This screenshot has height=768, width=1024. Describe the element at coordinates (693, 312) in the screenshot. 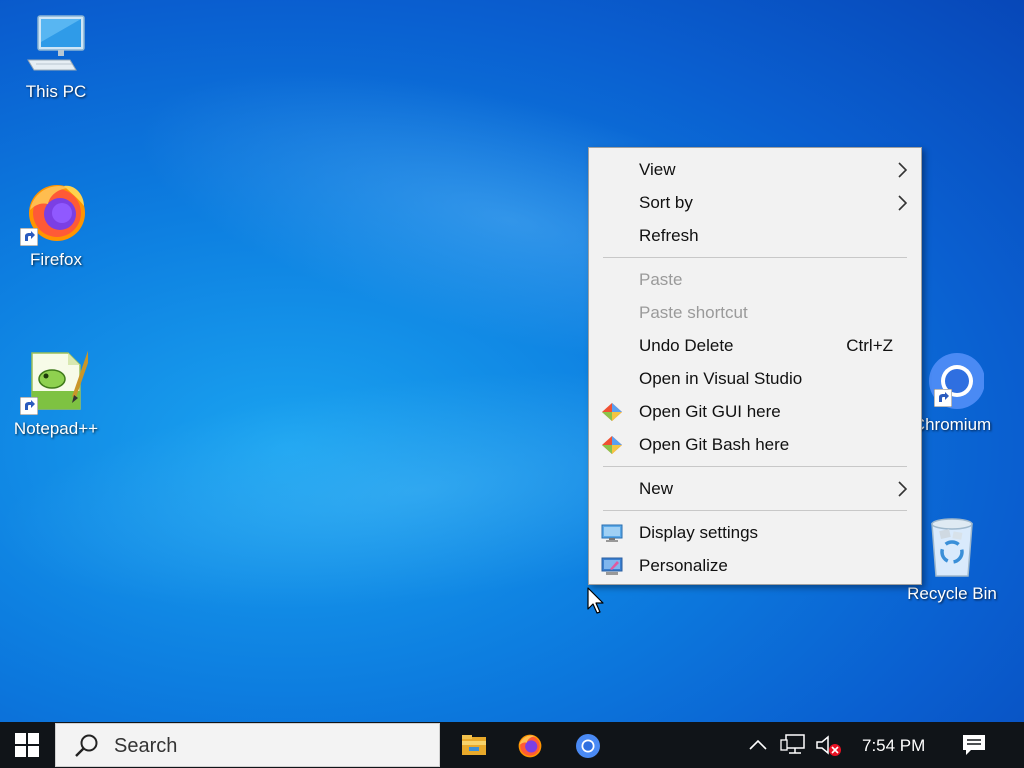

I see `menu-item-label: Paste shortcut` at that location.